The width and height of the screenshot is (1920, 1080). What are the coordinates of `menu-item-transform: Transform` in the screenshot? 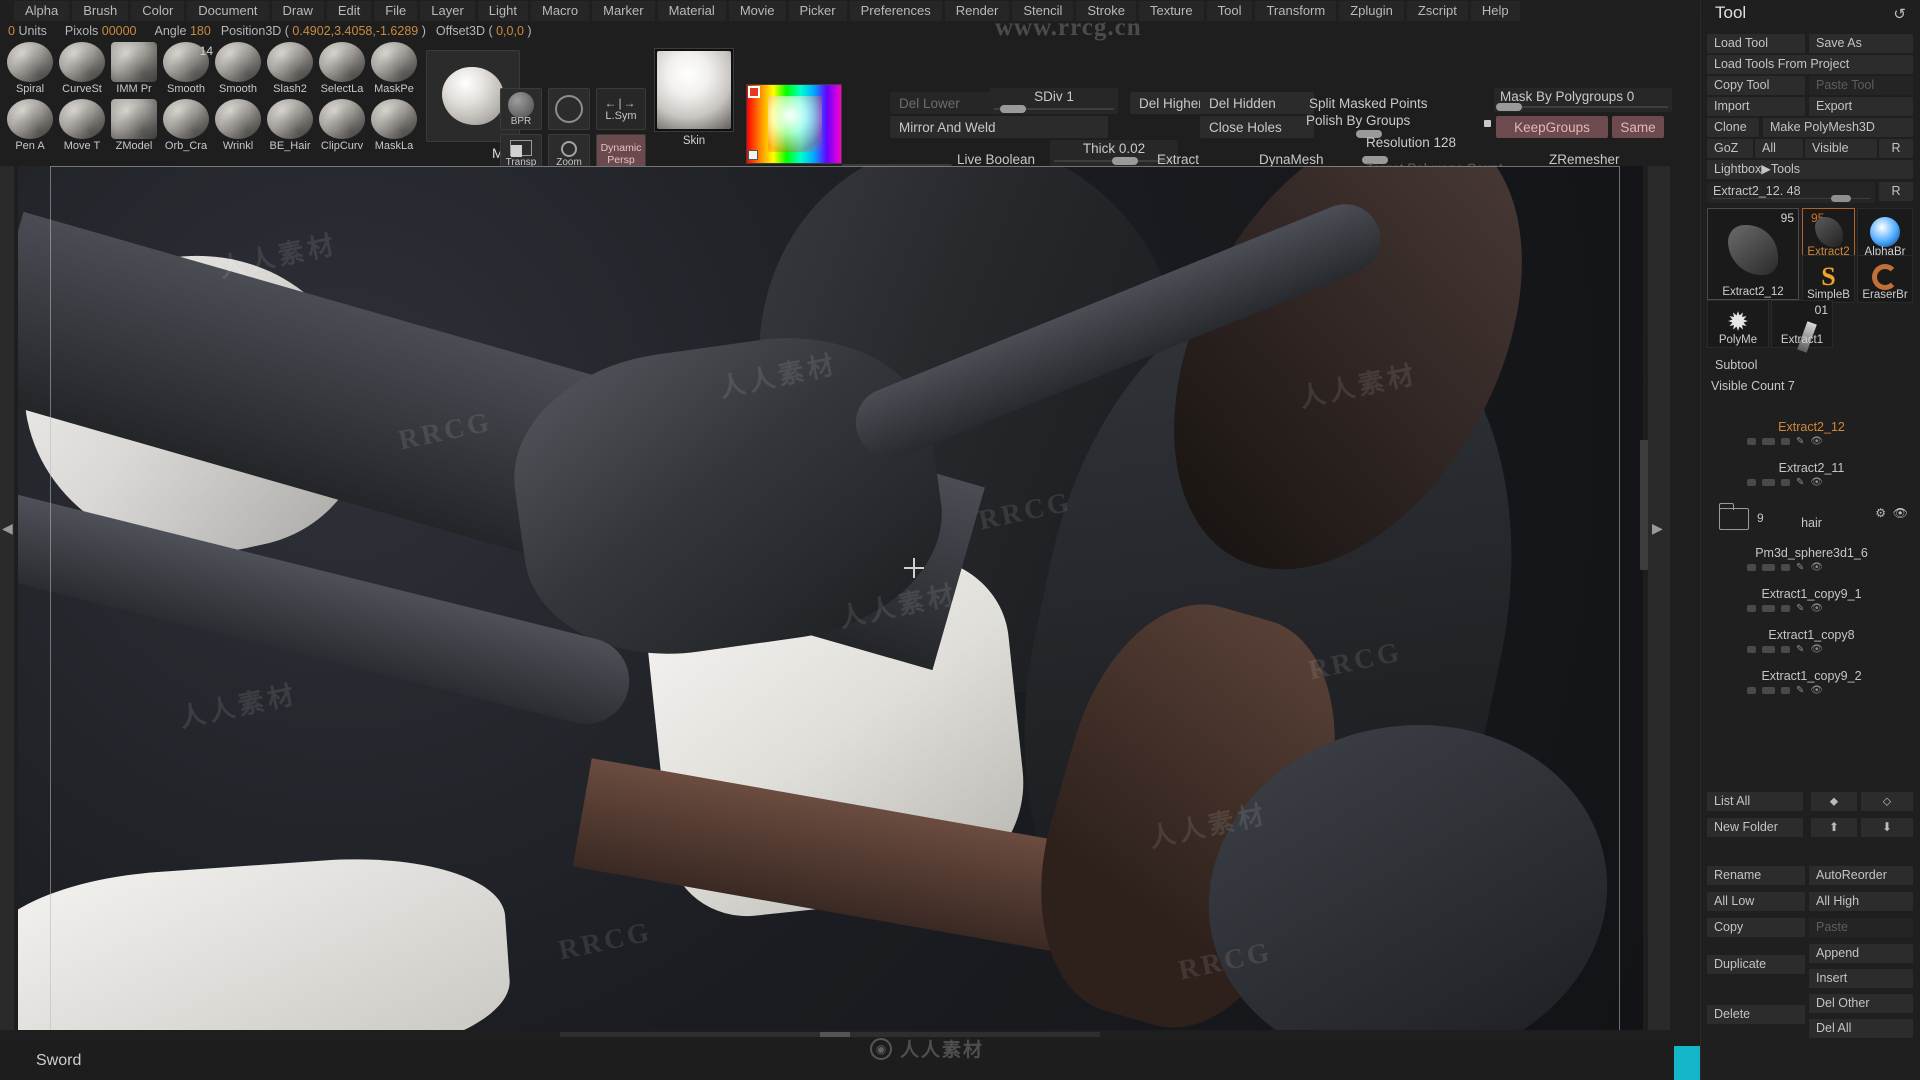 It's located at (1296, 11).